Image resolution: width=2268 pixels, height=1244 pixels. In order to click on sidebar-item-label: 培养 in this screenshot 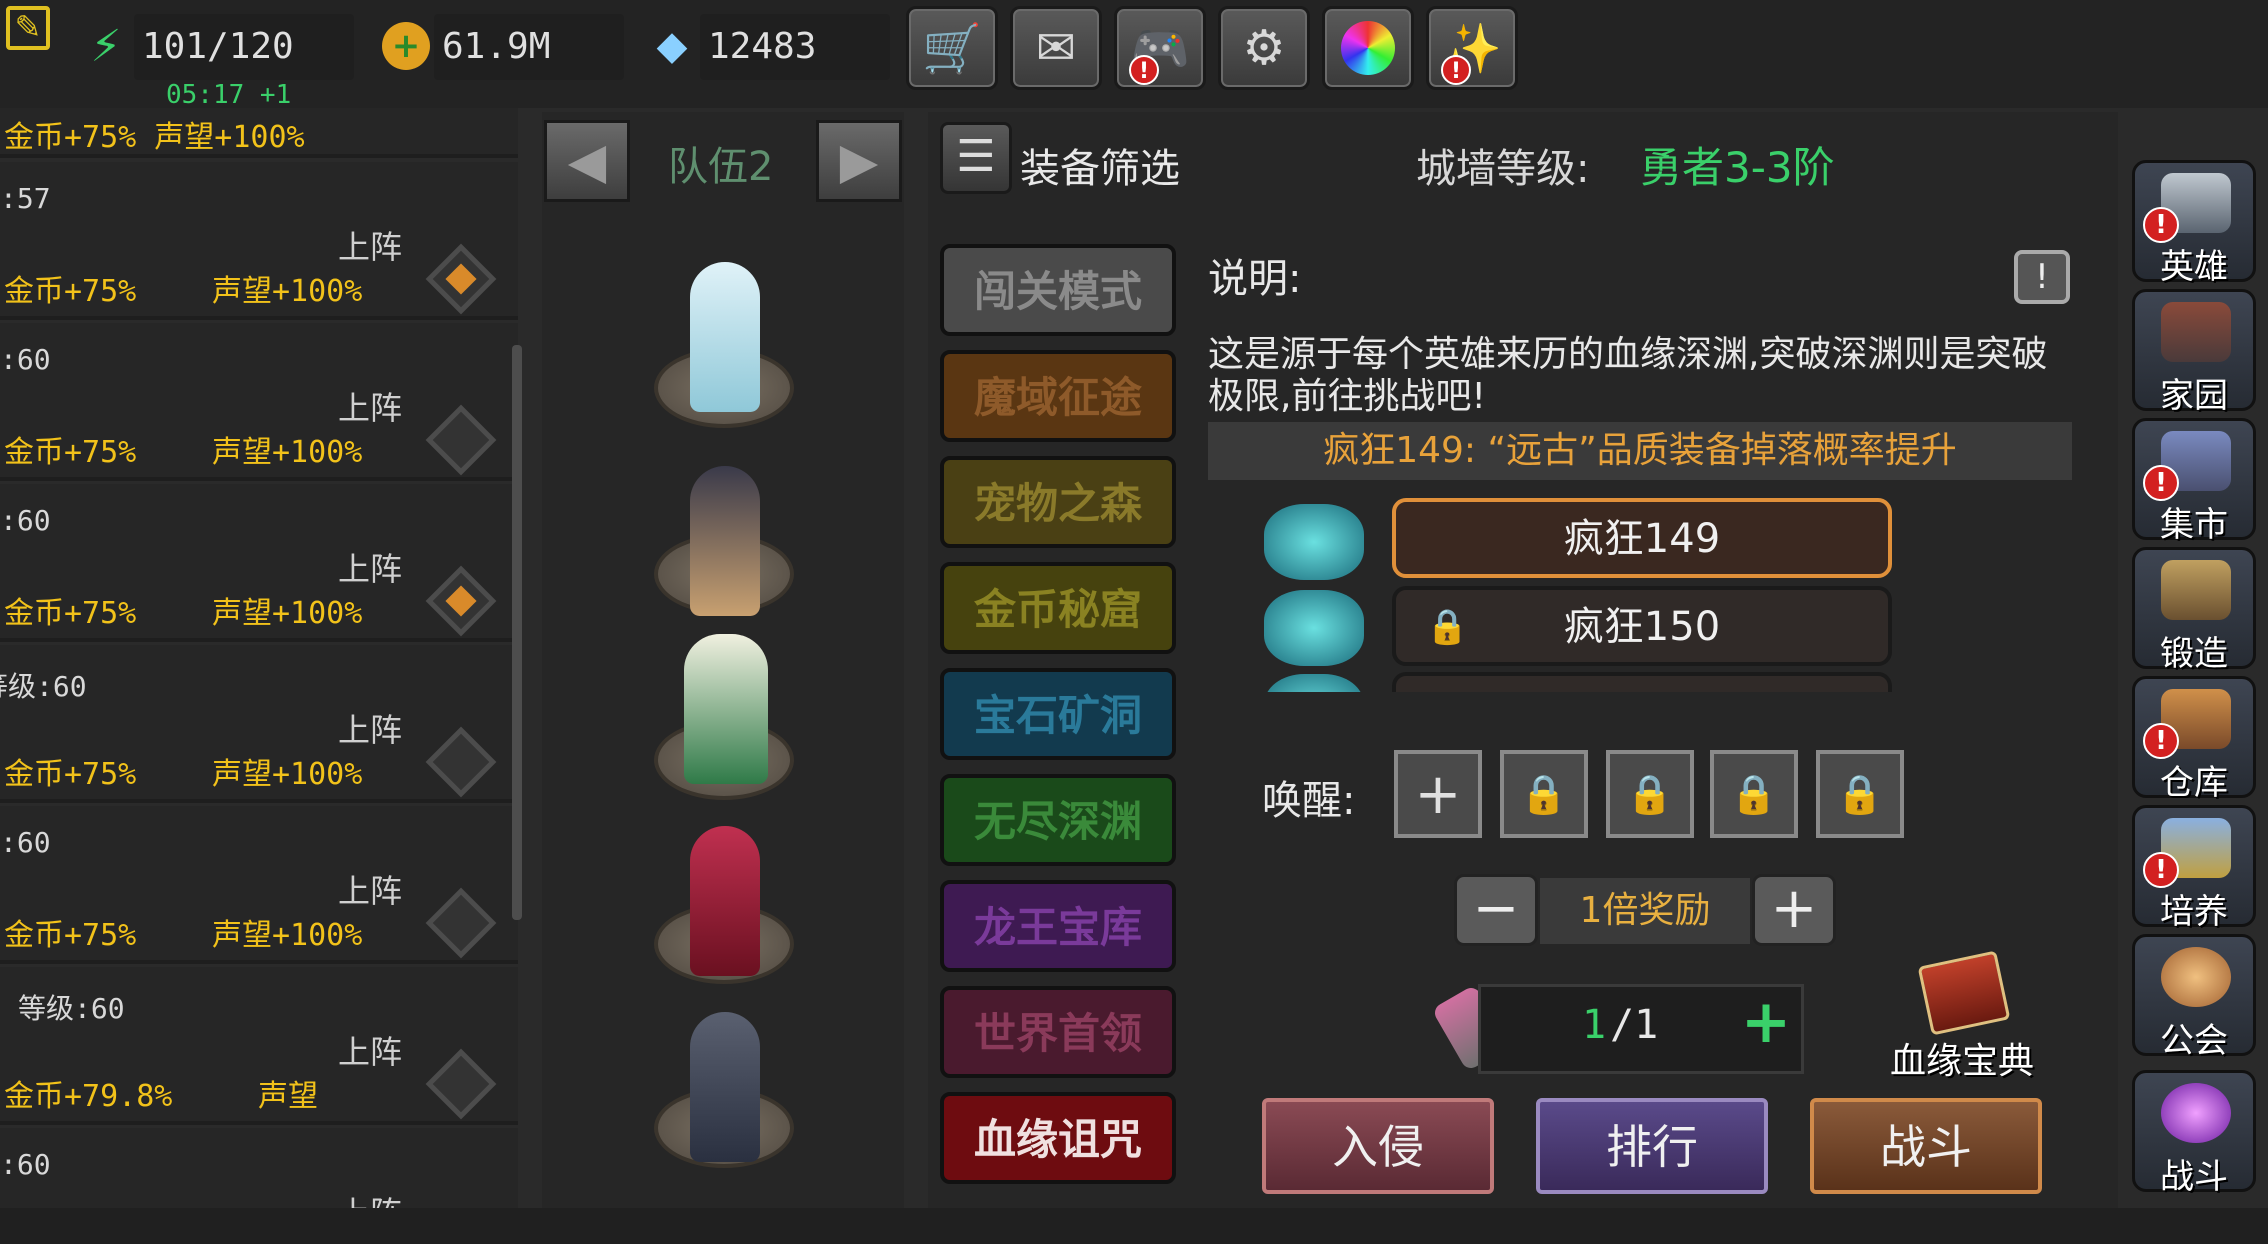, I will do `click(2194, 912)`.